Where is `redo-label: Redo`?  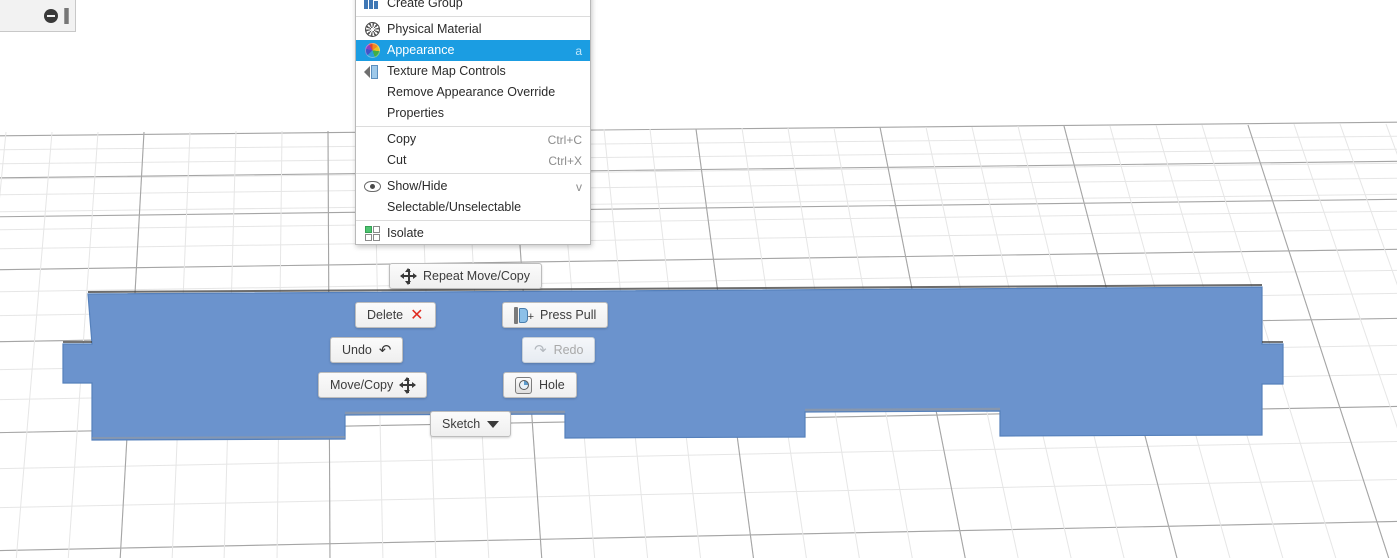 redo-label: Redo is located at coordinates (568, 349).